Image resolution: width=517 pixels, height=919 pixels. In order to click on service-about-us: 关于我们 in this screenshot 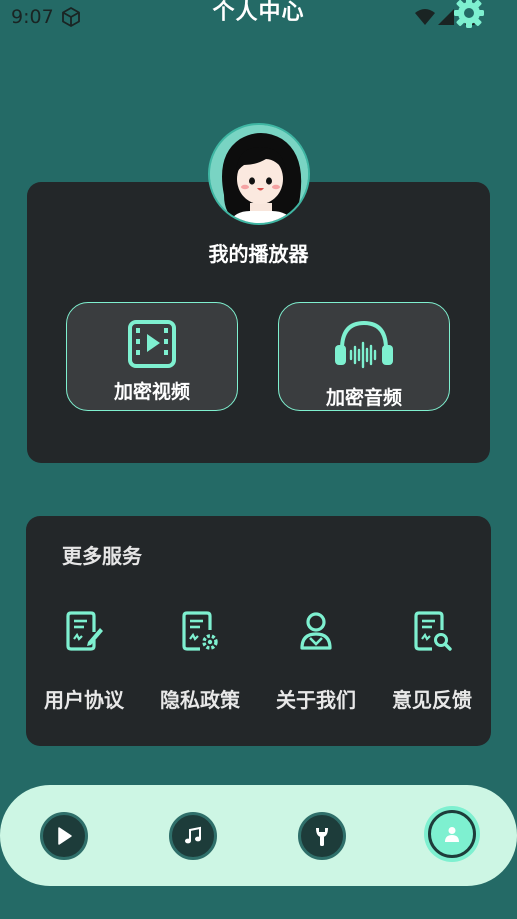, I will do `click(316, 663)`.